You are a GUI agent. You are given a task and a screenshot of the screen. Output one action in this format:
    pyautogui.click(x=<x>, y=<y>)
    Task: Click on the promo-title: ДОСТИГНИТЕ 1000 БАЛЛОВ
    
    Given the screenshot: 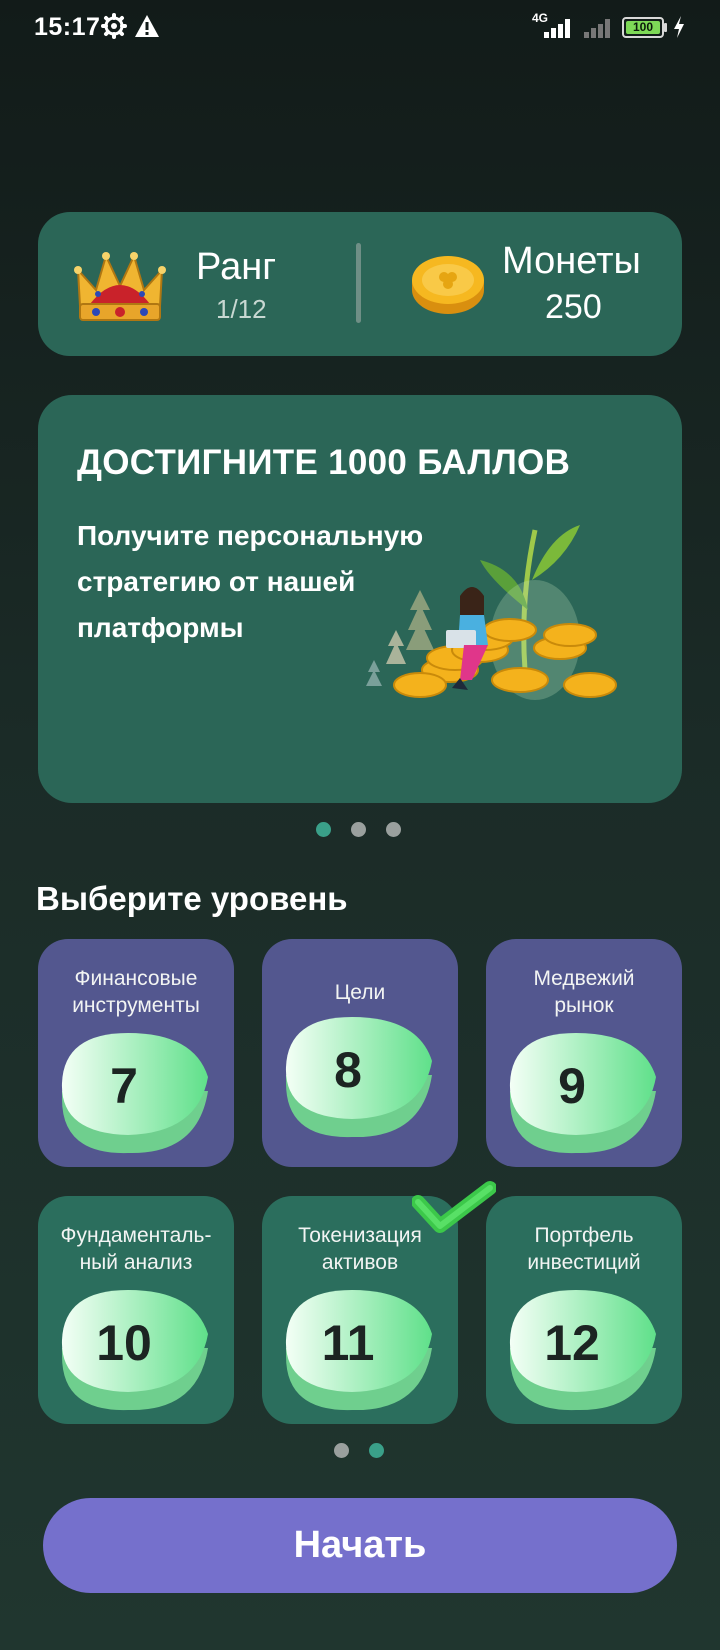 What is the action you would take?
    pyautogui.click(x=324, y=462)
    